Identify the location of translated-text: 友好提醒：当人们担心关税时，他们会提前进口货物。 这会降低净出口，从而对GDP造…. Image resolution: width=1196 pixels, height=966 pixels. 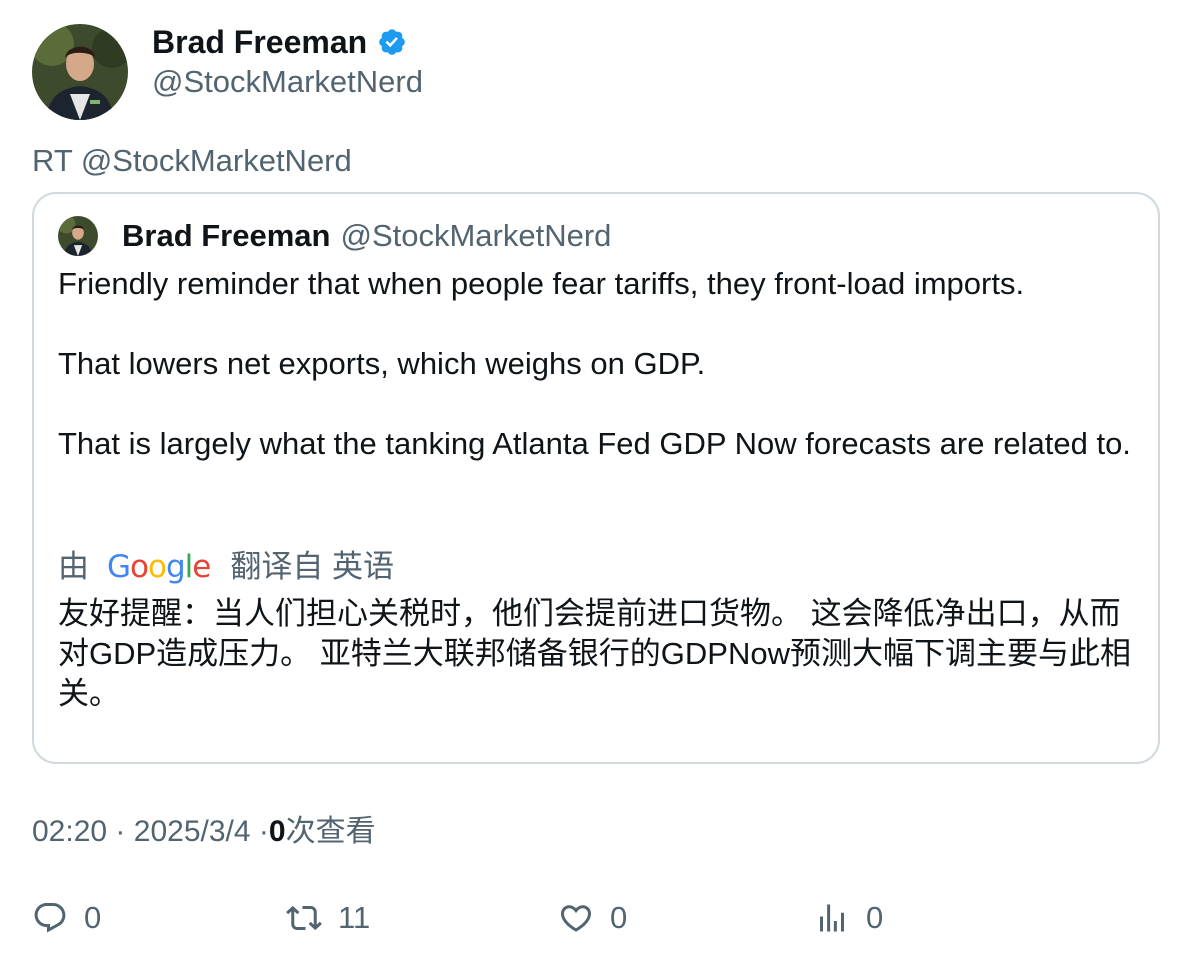
(594, 653).